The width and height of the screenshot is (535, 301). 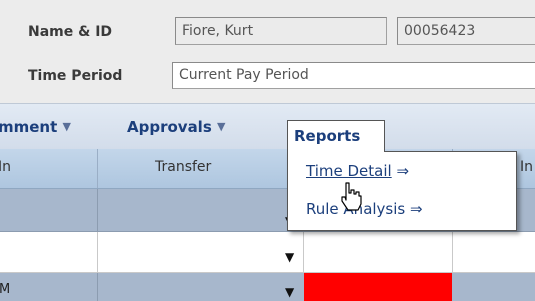 I want to click on row-time-text: M, so click(x=5, y=289).